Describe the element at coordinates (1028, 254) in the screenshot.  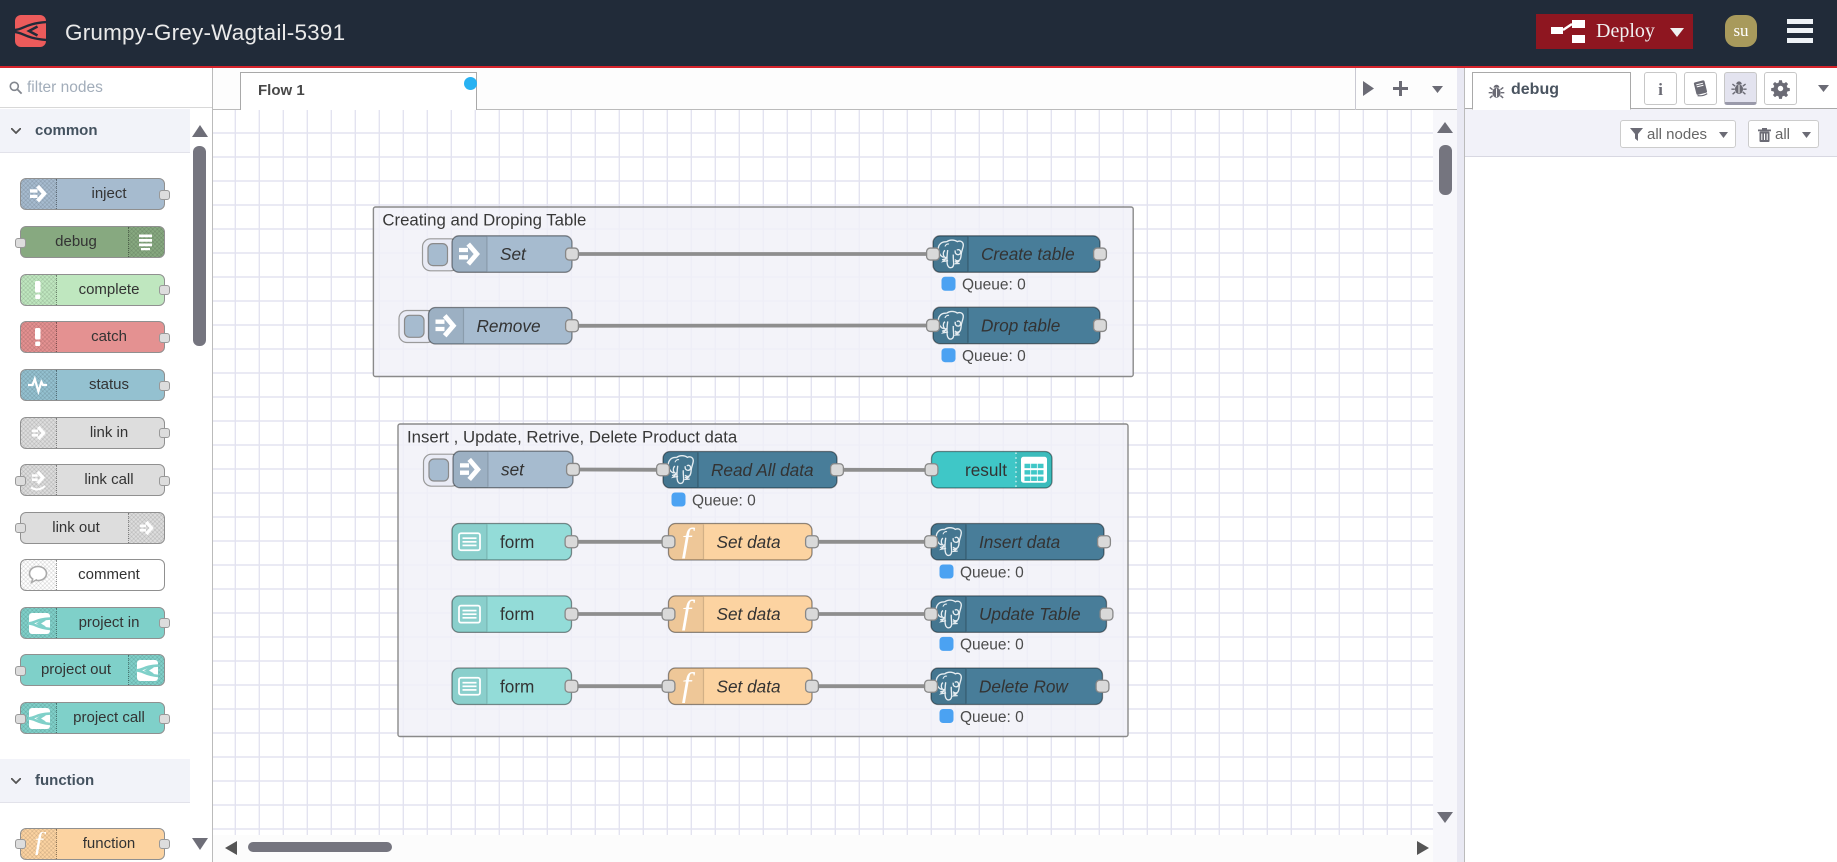
I see `svg-text: Create table` at that location.